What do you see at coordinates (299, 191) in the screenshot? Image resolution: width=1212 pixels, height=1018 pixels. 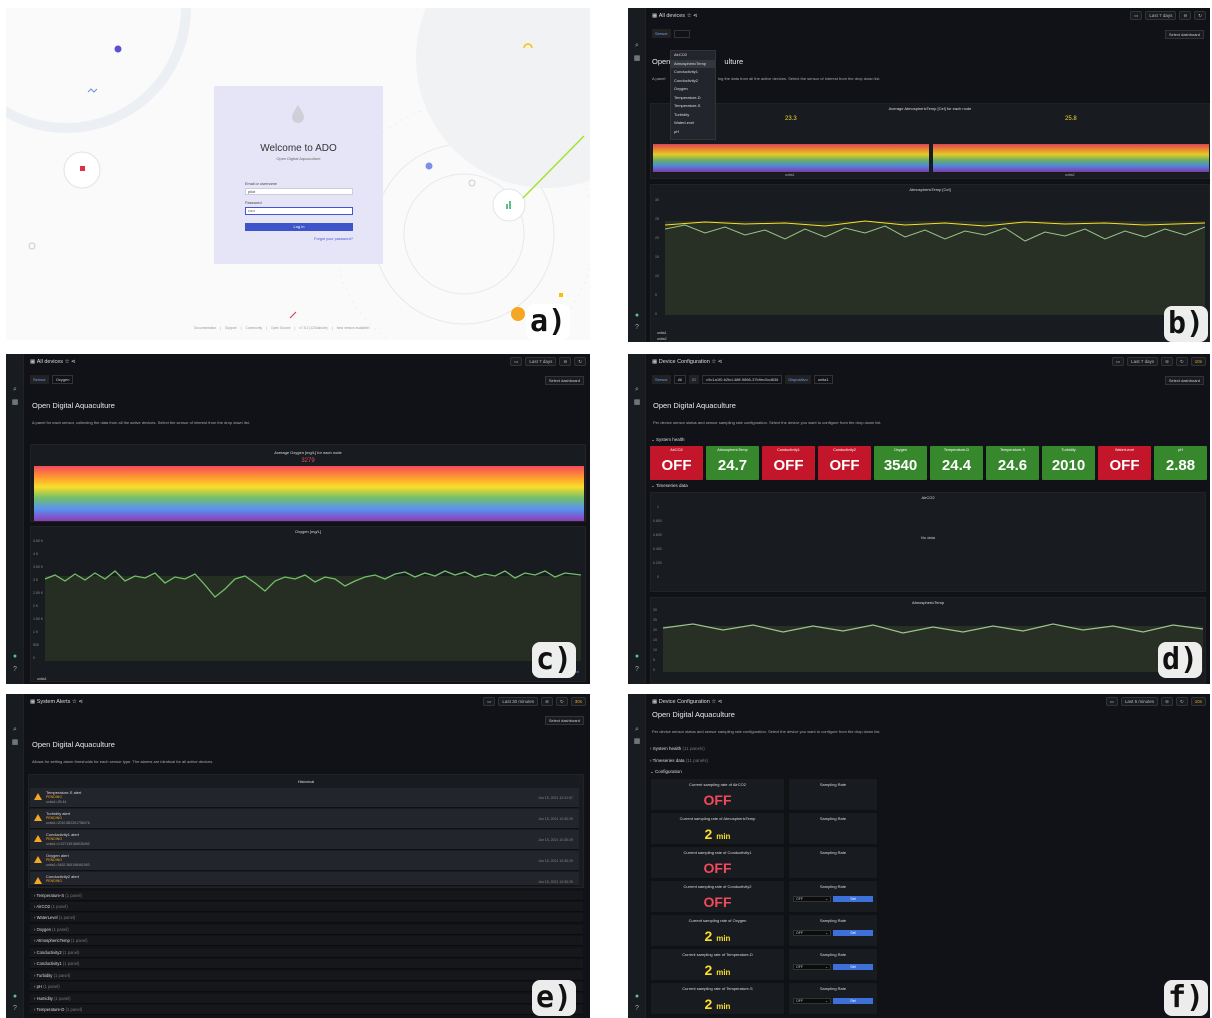 I see `email-field: pilot` at bounding box center [299, 191].